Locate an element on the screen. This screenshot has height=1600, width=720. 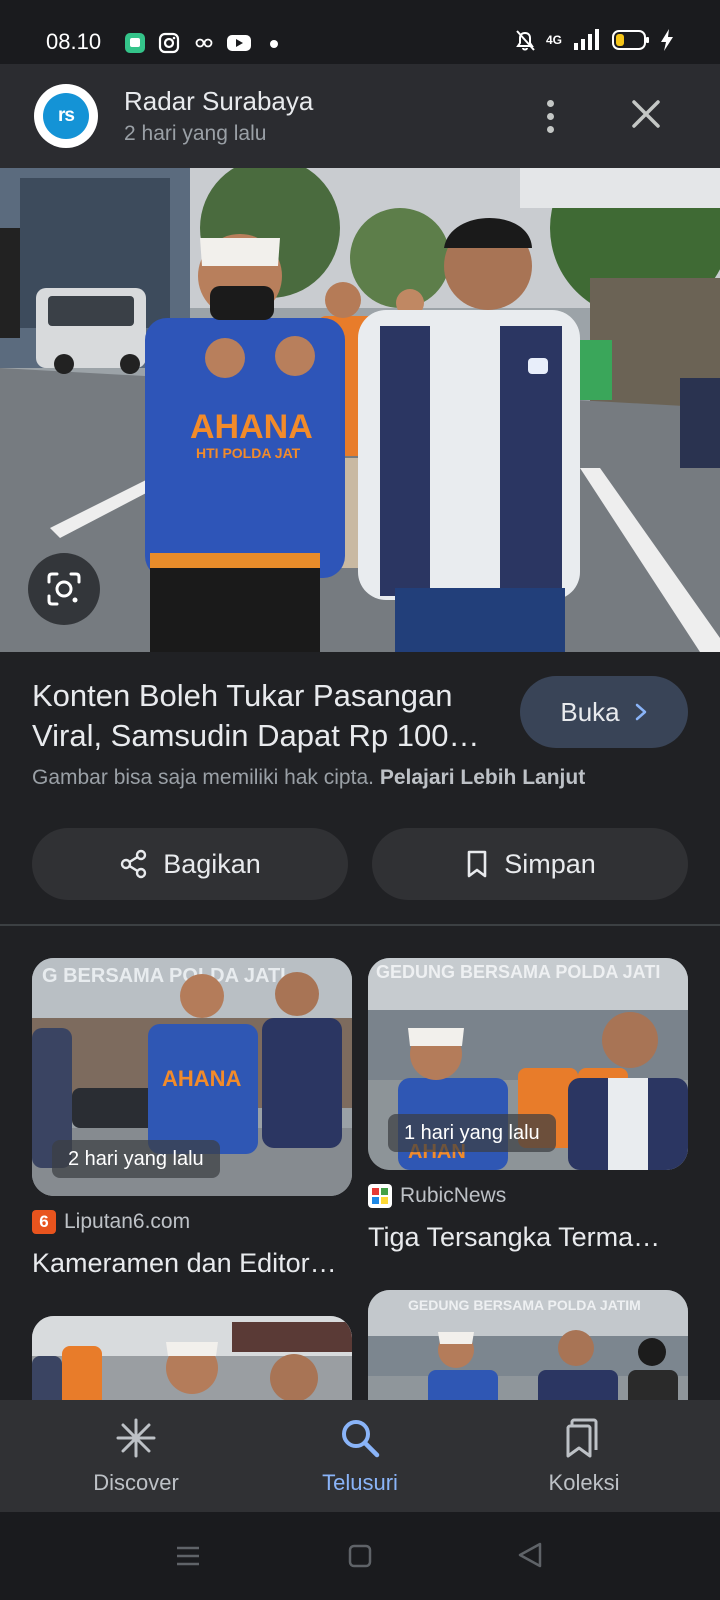
link-icon is located at coordinates (204, 43).